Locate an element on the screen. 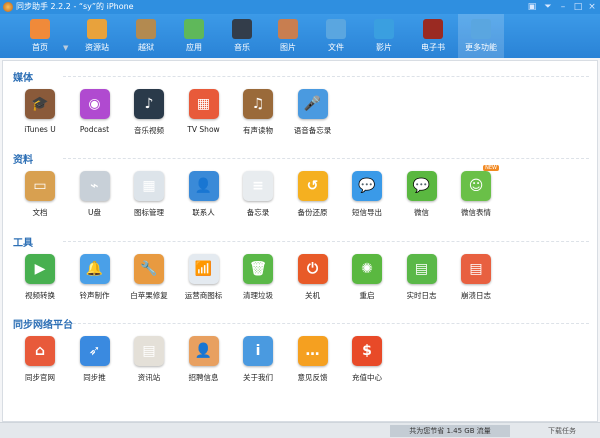  feature-item: ⏻ 关机 is located at coordinates (313, 277).